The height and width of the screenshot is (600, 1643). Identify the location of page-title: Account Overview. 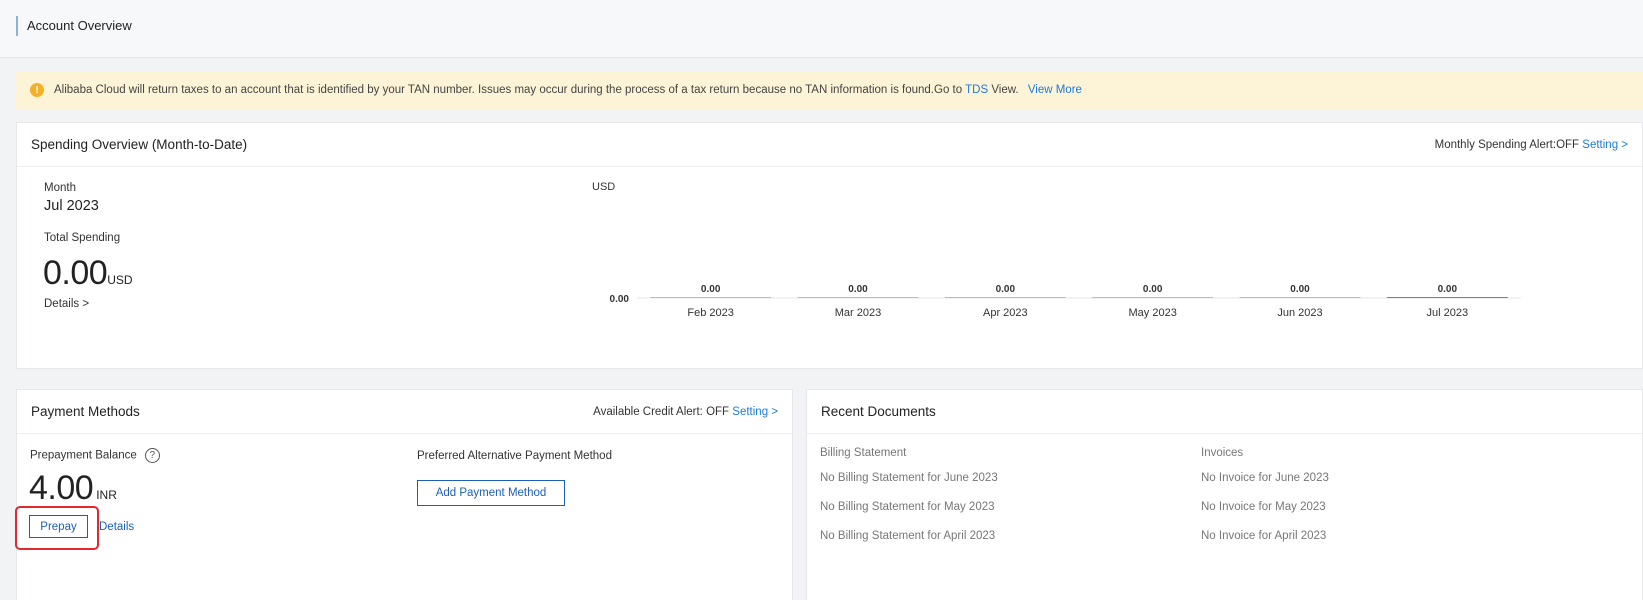
(74, 26).